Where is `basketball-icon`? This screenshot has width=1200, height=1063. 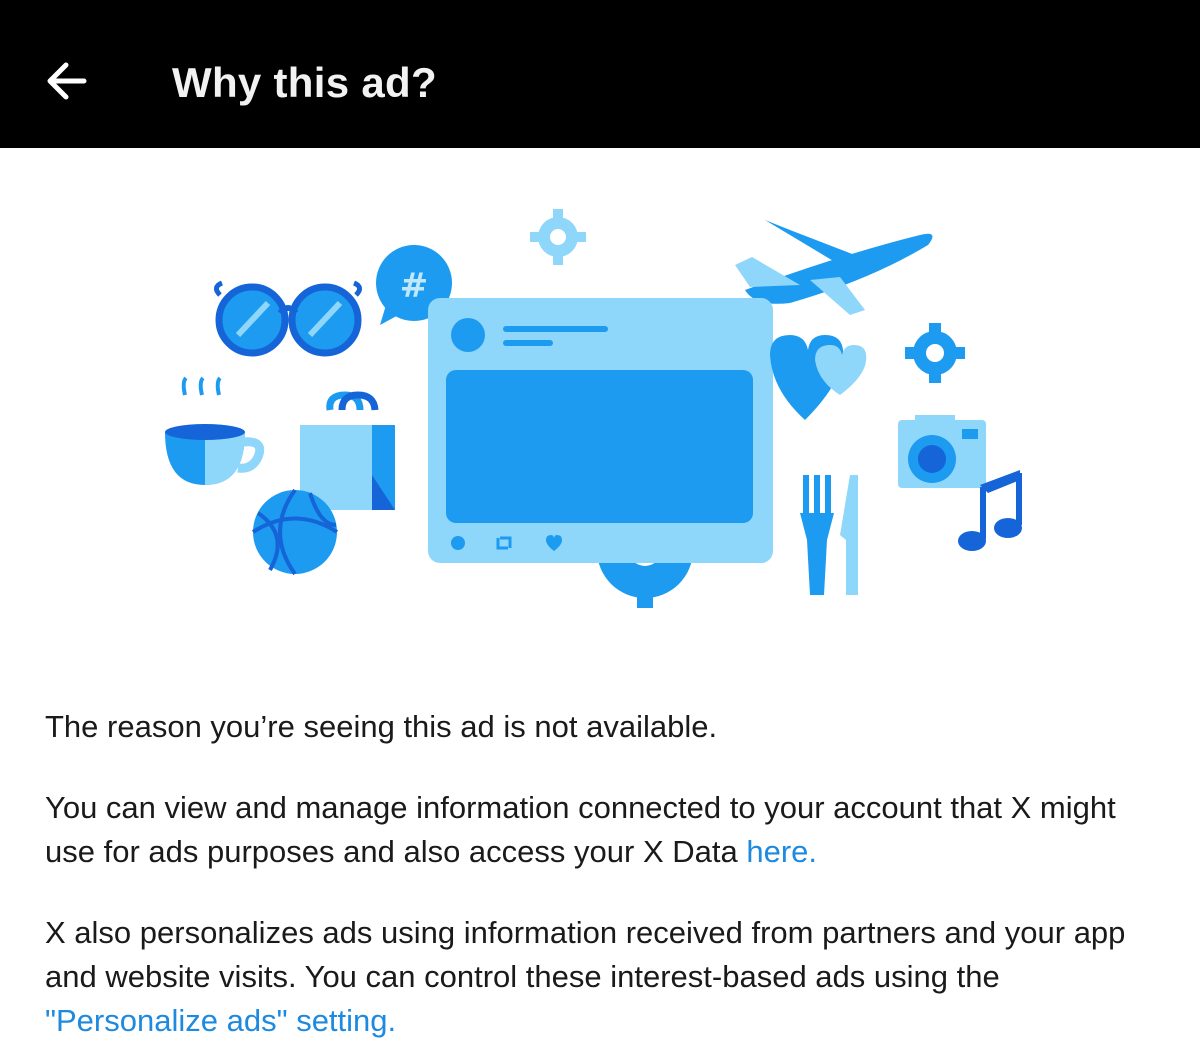
basketball-icon is located at coordinates (295, 532).